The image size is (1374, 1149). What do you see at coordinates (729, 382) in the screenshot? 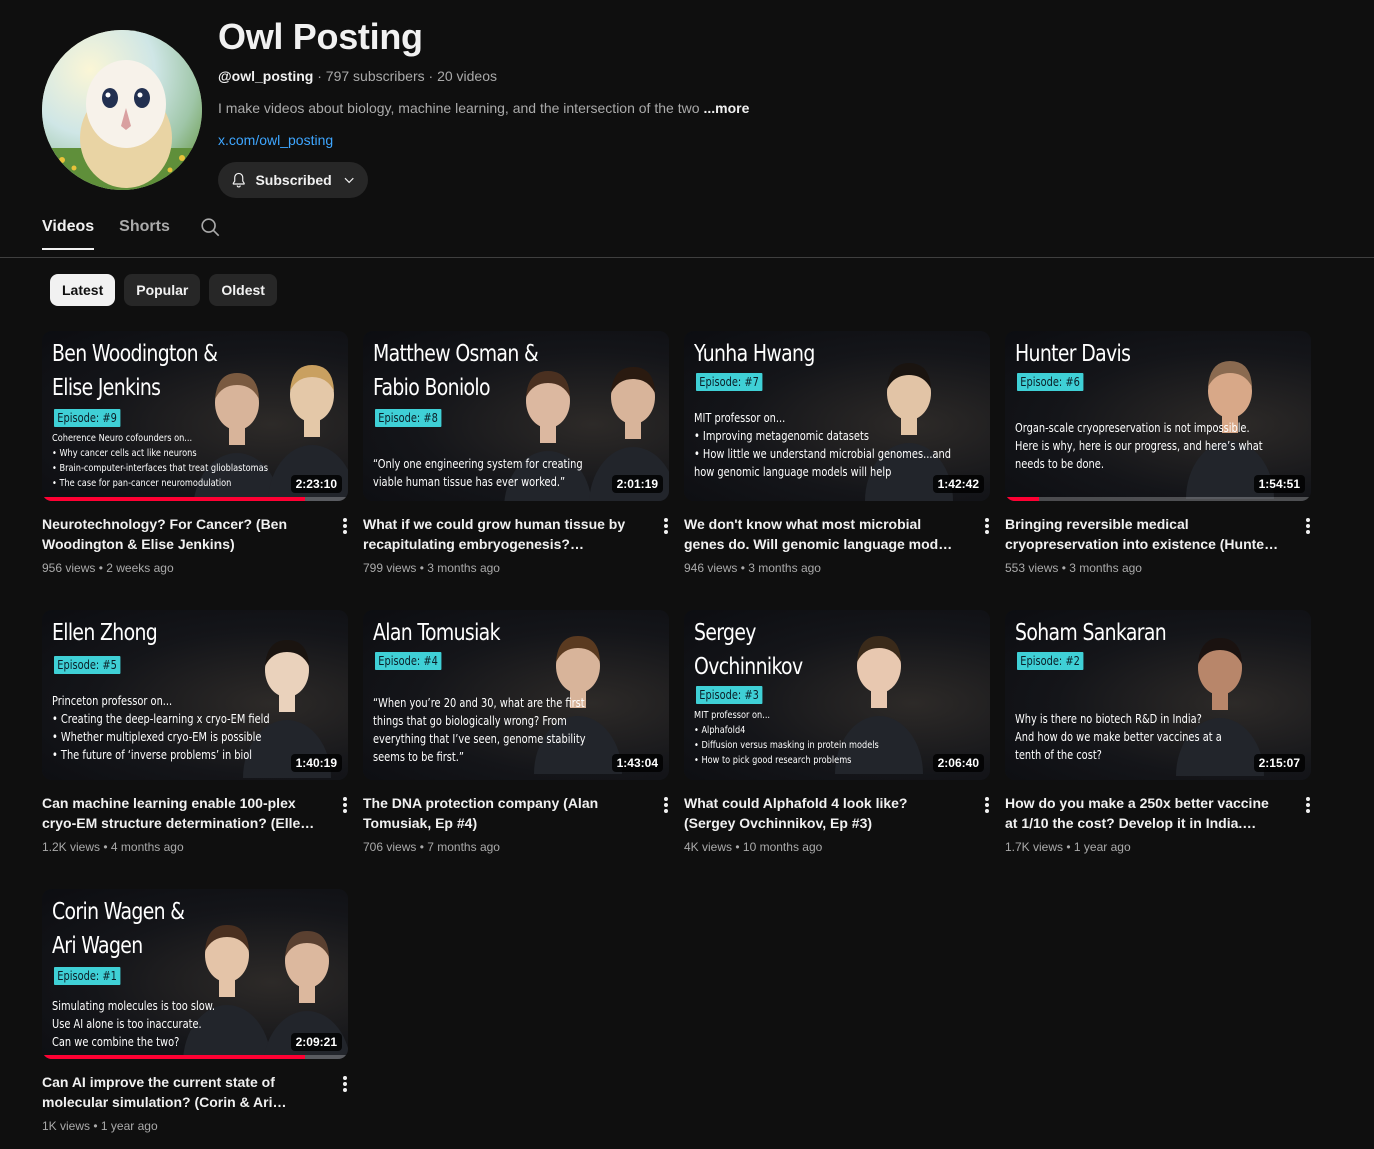
I see `episode-badge: Episode: #7` at bounding box center [729, 382].